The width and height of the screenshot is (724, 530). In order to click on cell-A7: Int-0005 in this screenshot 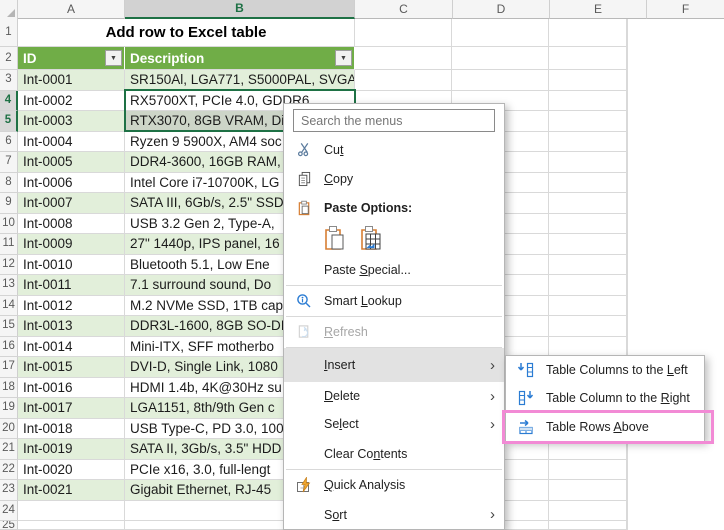, I will do `click(71, 162)`.